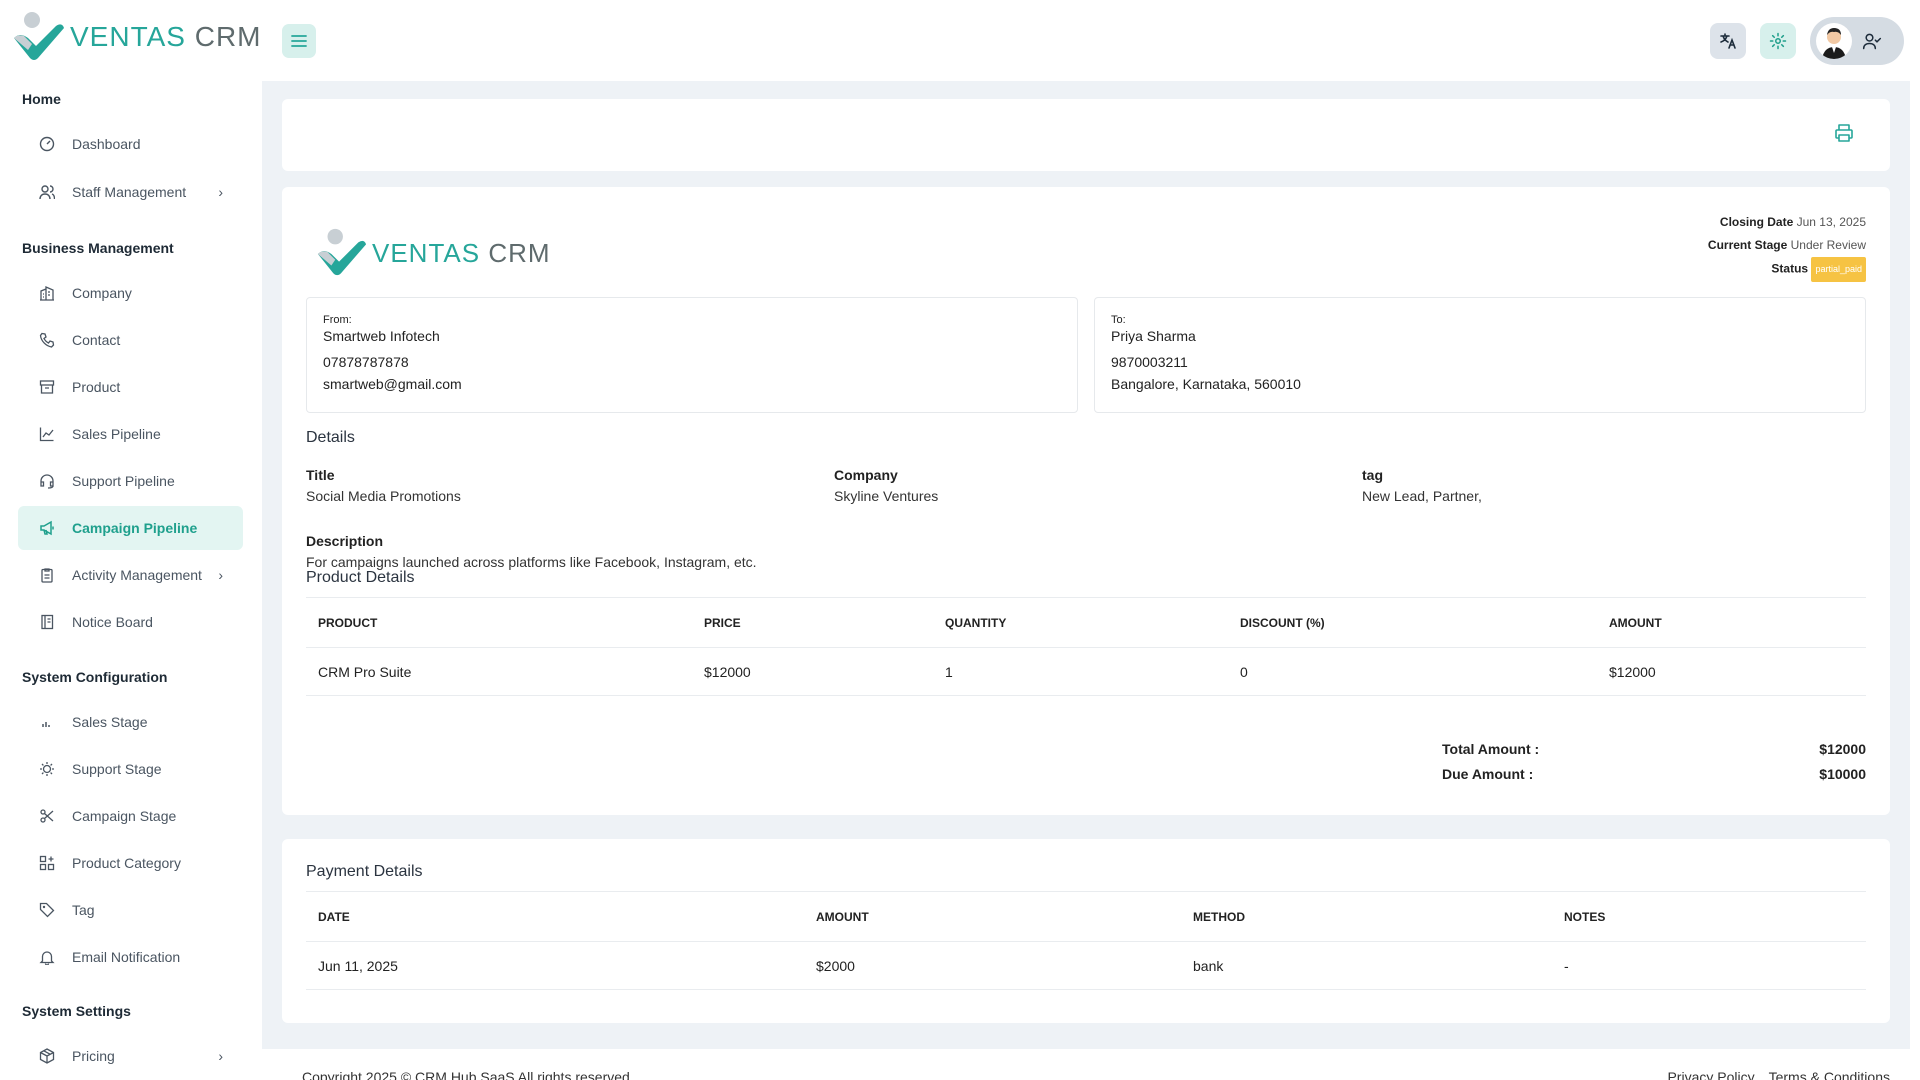 The height and width of the screenshot is (1080, 1920). I want to click on print-button, so click(1844, 135).